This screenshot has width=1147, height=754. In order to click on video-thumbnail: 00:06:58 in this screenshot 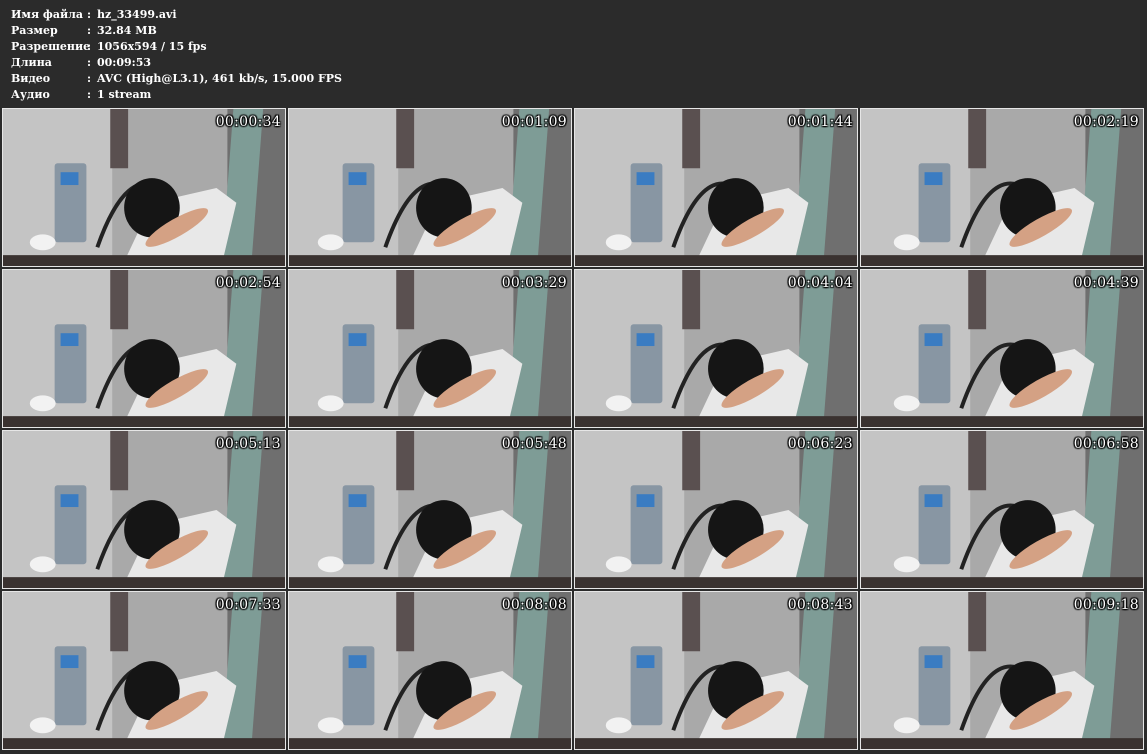, I will do `click(1002, 509)`.